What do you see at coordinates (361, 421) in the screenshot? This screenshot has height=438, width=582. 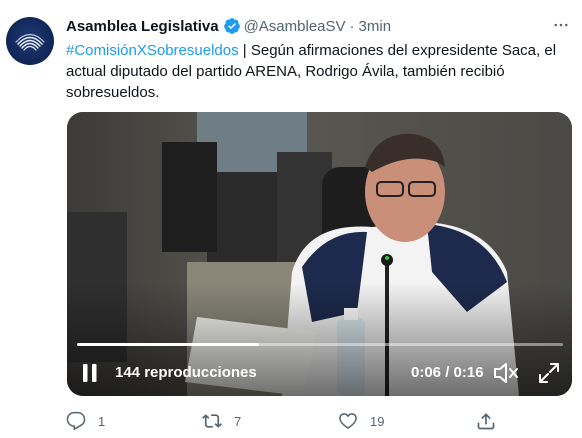 I see `like-button: 19` at bounding box center [361, 421].